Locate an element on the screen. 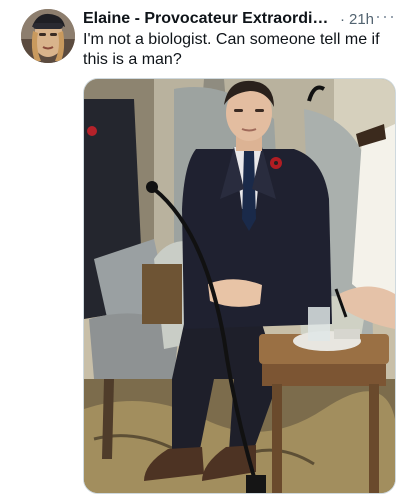 This screenshot has height=503, width=414. avatar is located at coordinates (48, 36).